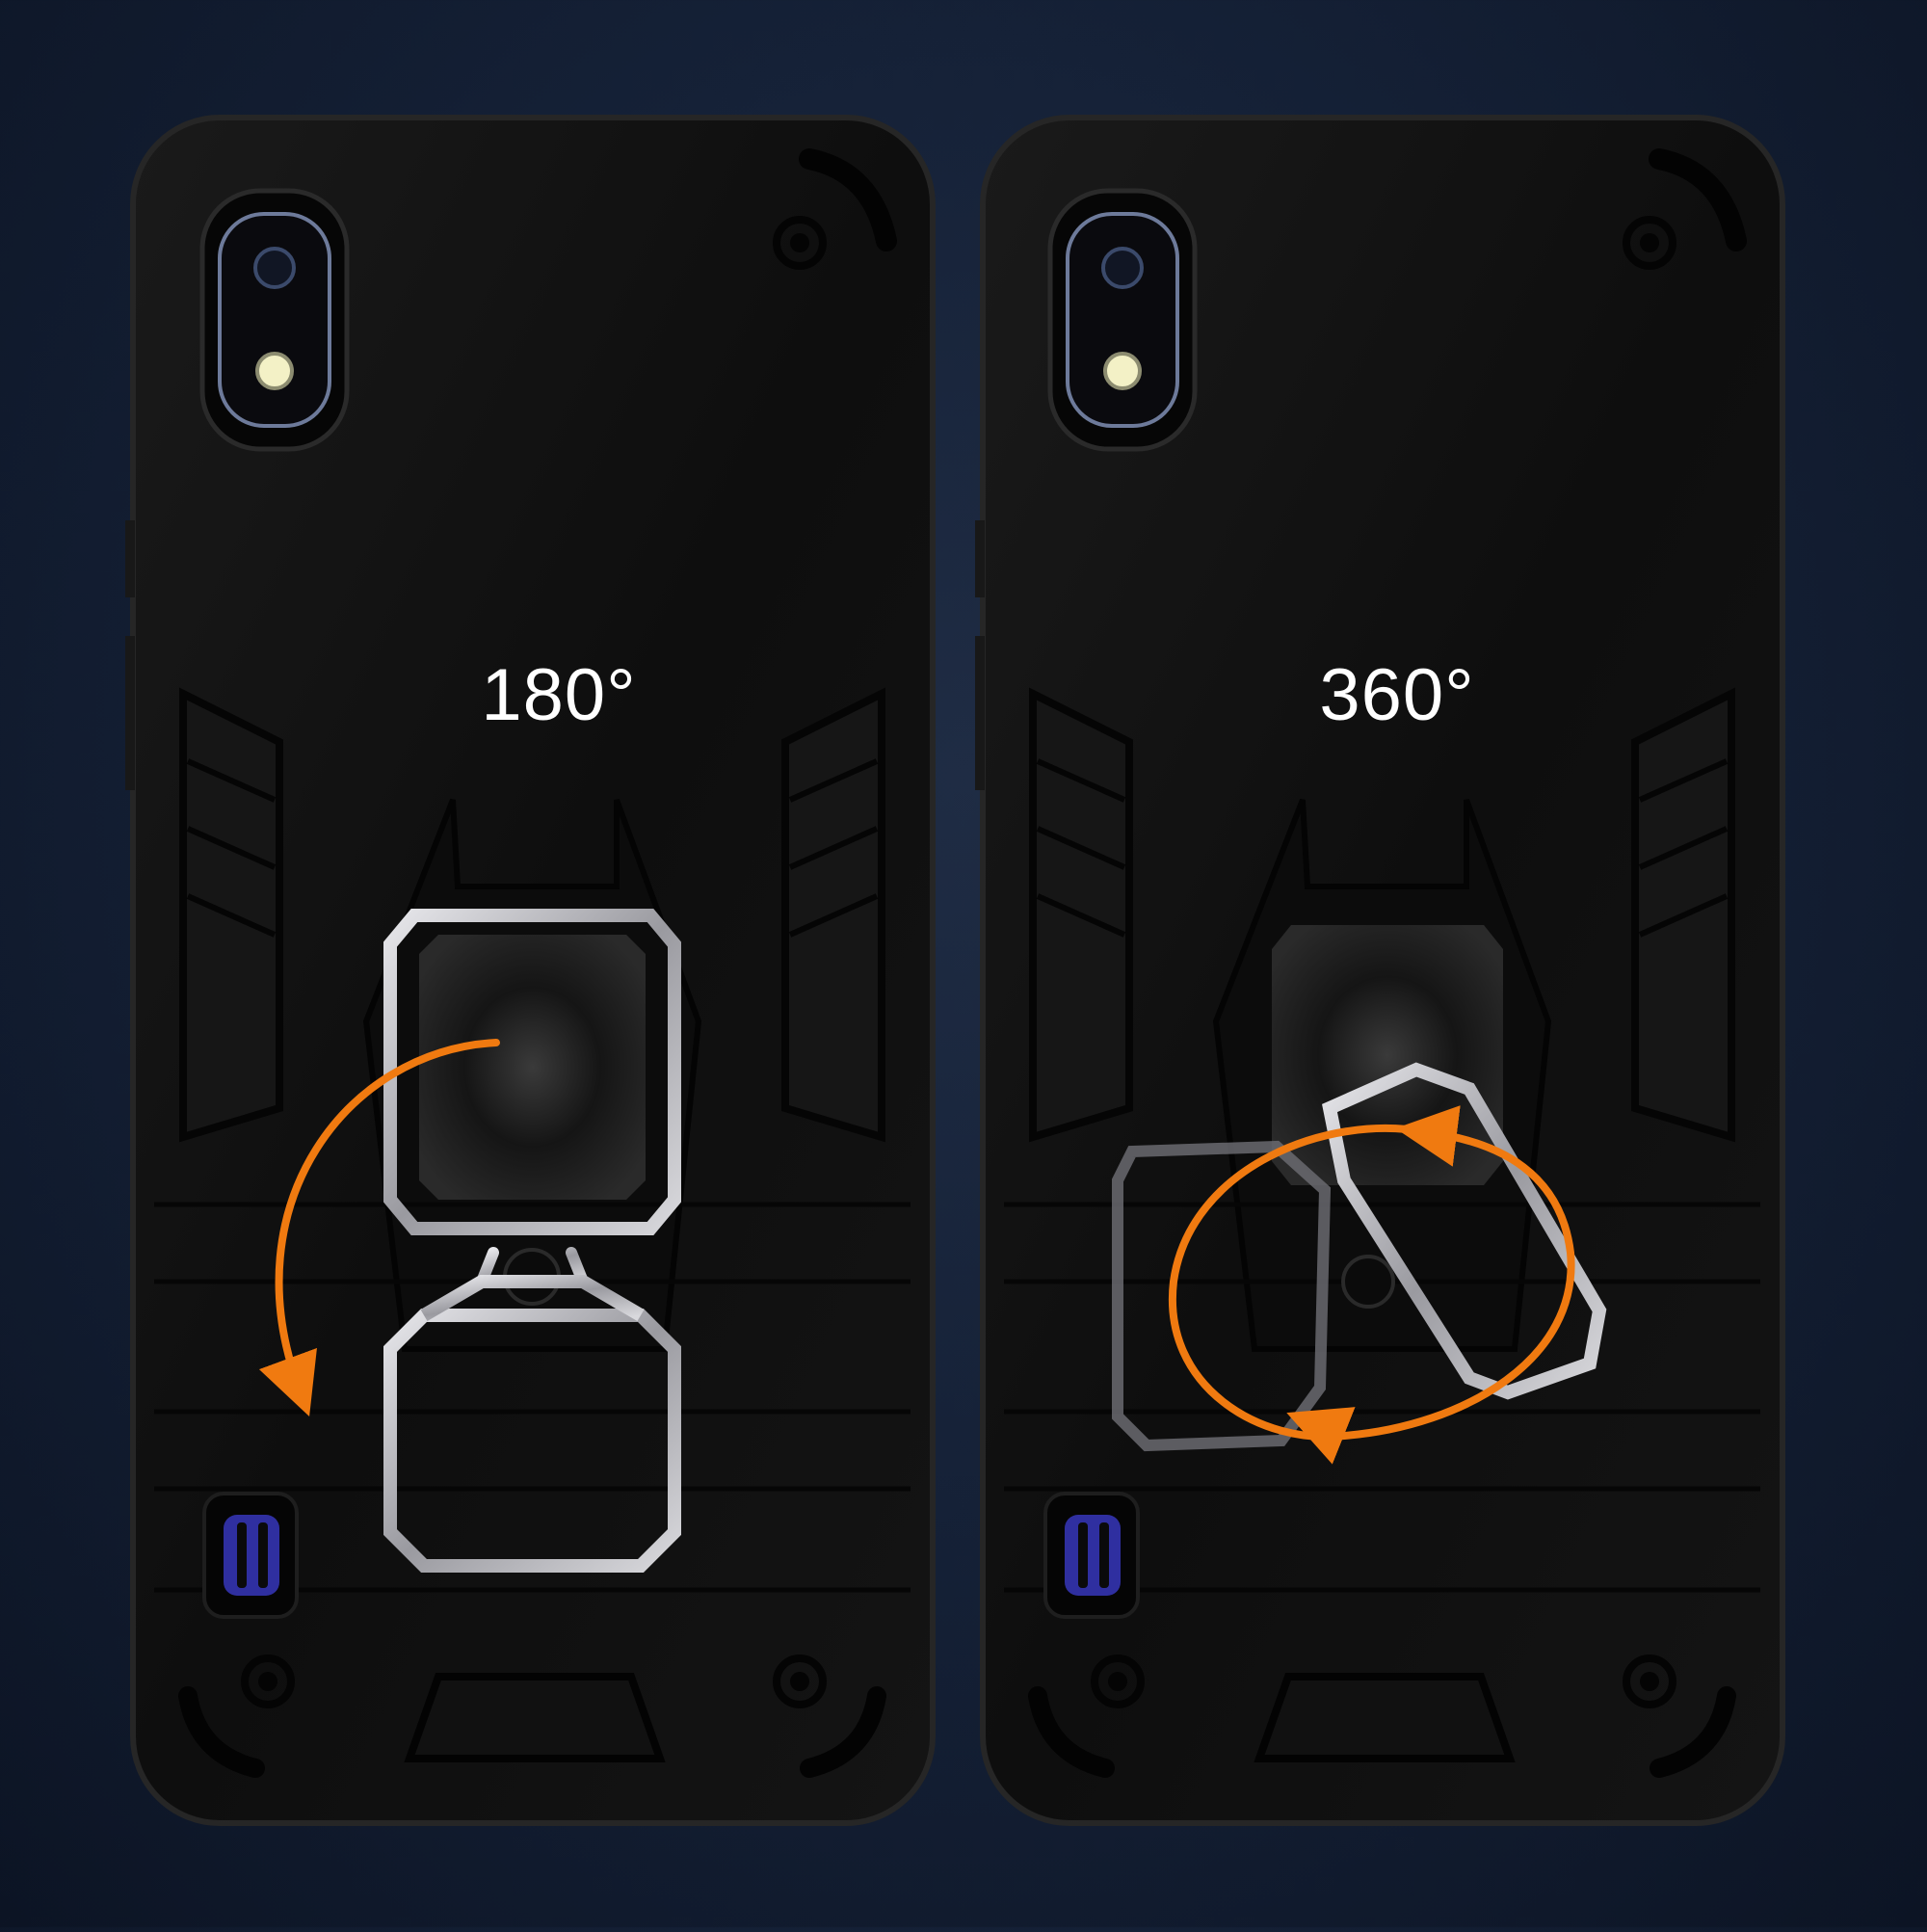  I want to click on camera-module-right, so click(1122, 320).